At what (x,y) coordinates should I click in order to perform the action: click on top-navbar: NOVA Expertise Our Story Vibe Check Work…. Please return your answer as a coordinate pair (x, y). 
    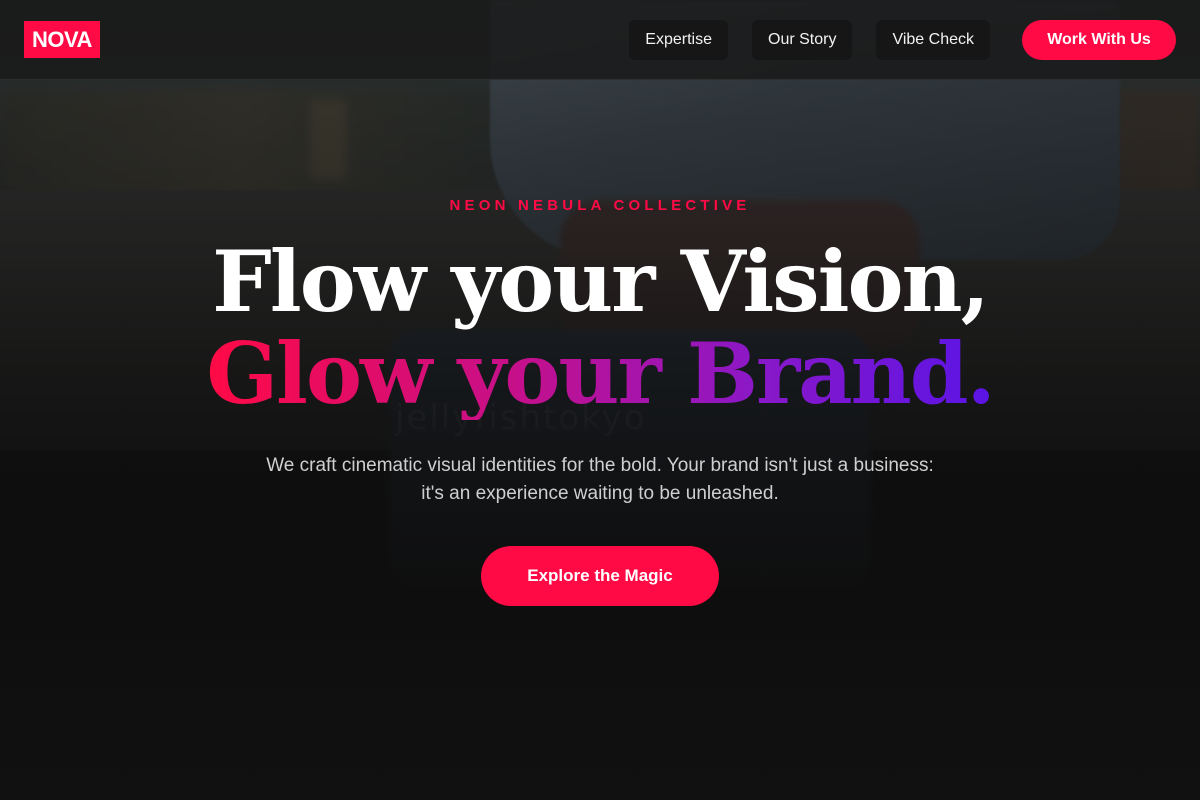
    Looking at the image, I should click on (600, 40).